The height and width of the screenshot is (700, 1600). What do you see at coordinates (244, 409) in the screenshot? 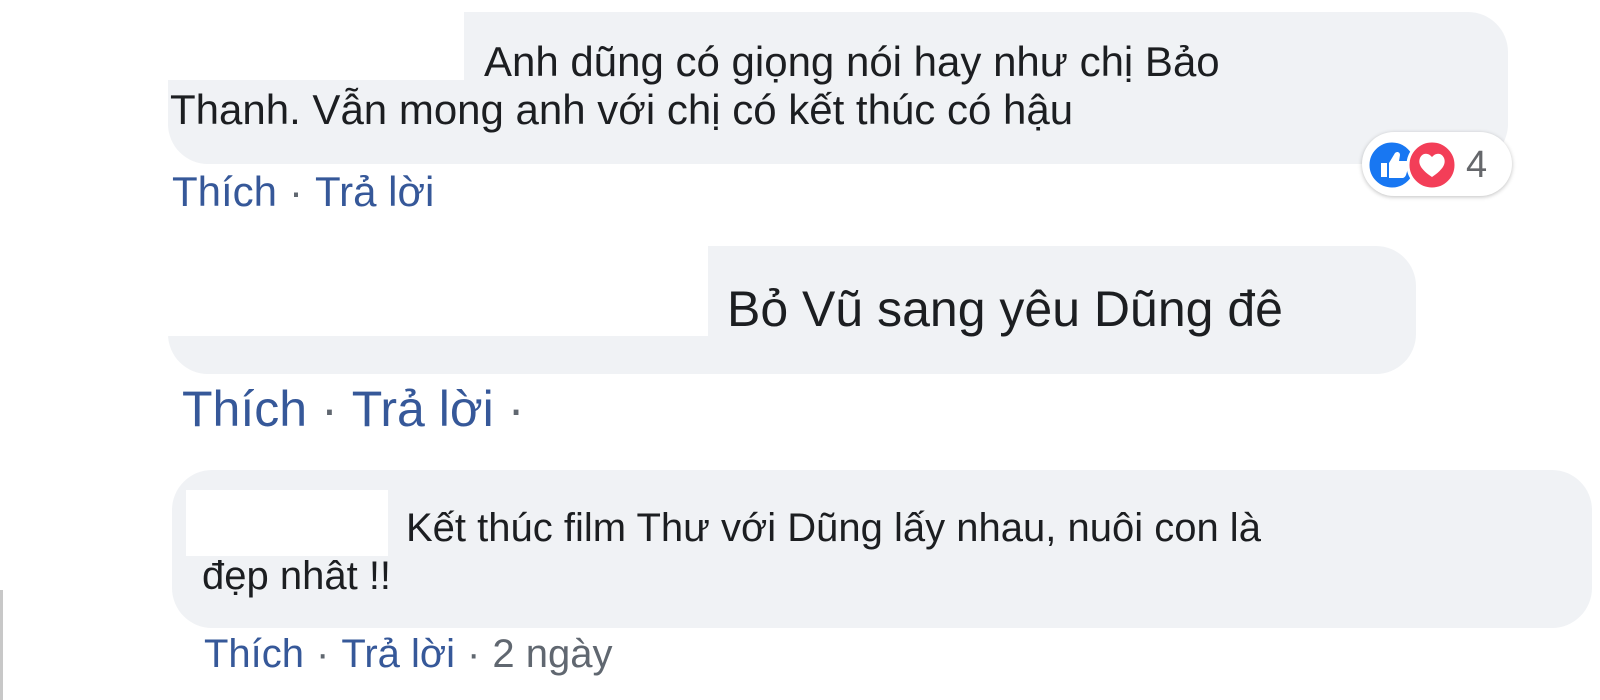
I see `like-link-2: Thích` at bounding box center [244, 409].